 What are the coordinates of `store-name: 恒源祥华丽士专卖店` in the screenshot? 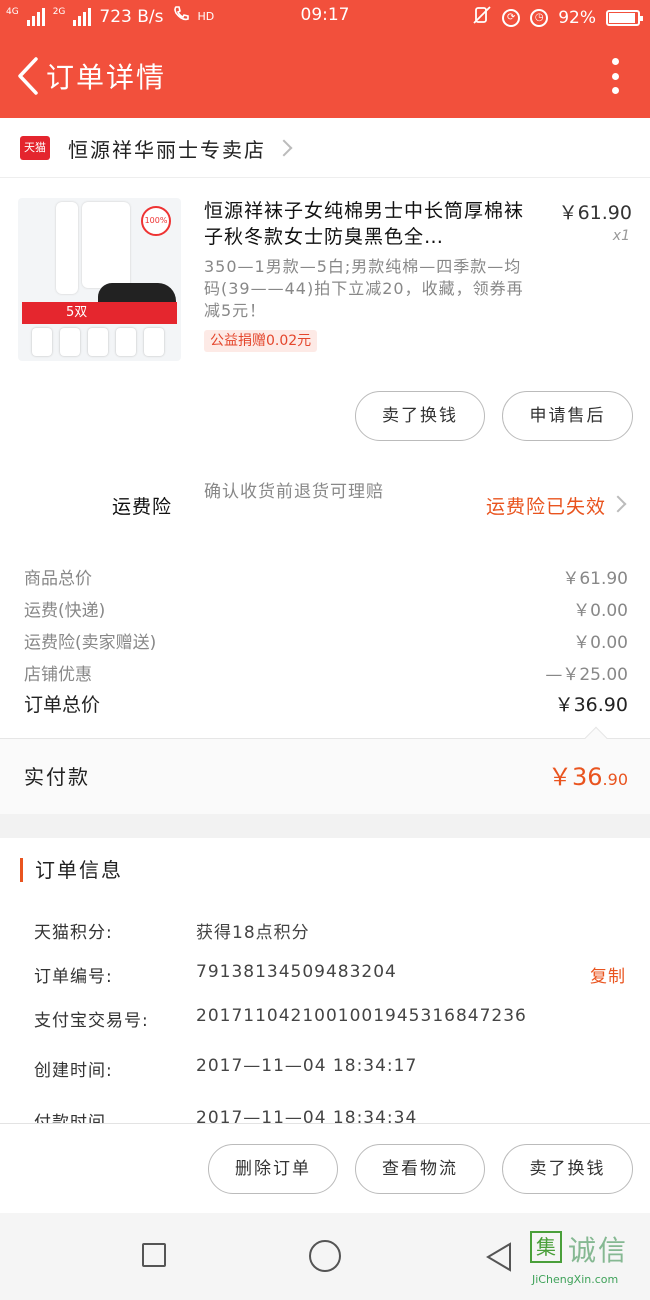 It's located at (167, 150).